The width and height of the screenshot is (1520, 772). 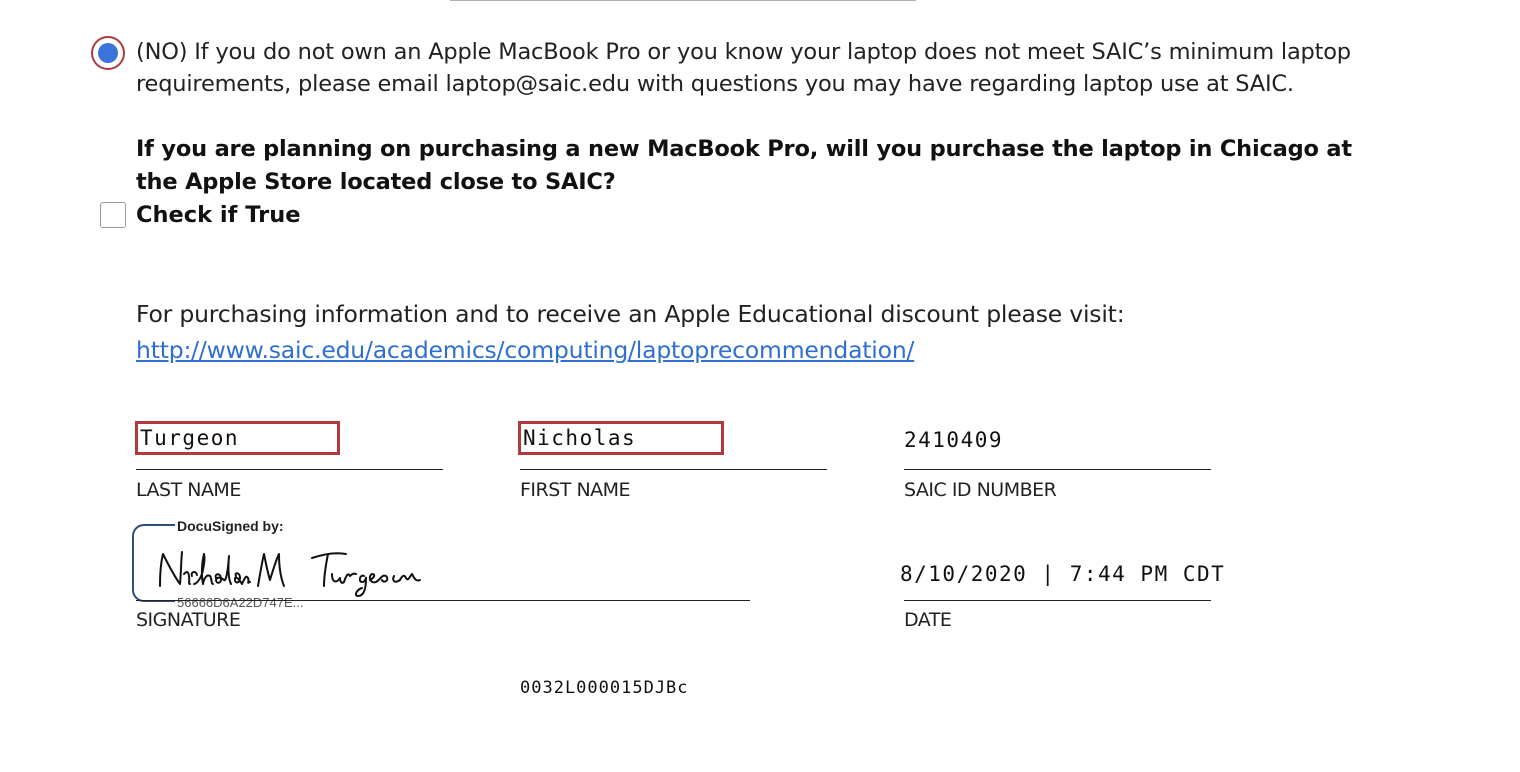 I want to click on no-option-radio, so click(x=108, y=53).